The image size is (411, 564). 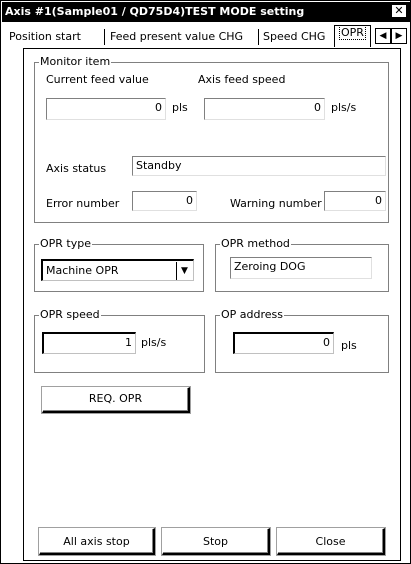 I want to click on stop-button: Stop, so click(x=216, y=541).